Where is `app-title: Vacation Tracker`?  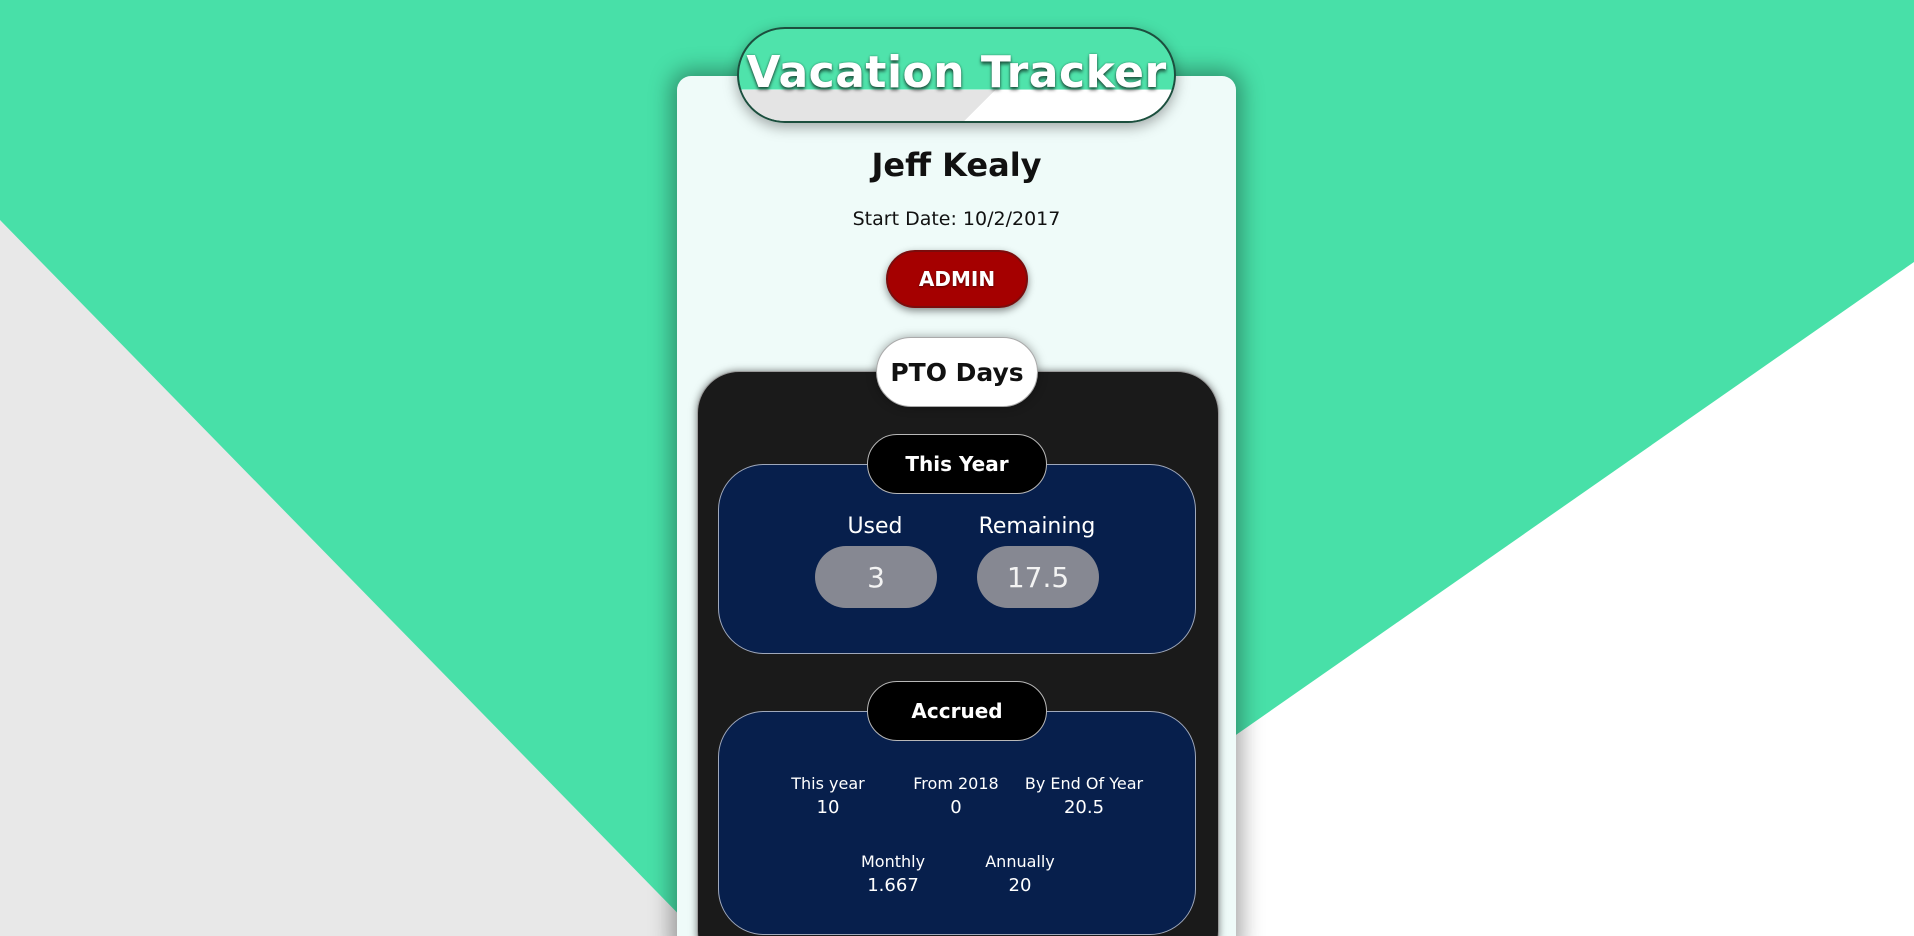 app-title: Vacation Tracker is located at coordinates (956, 72).